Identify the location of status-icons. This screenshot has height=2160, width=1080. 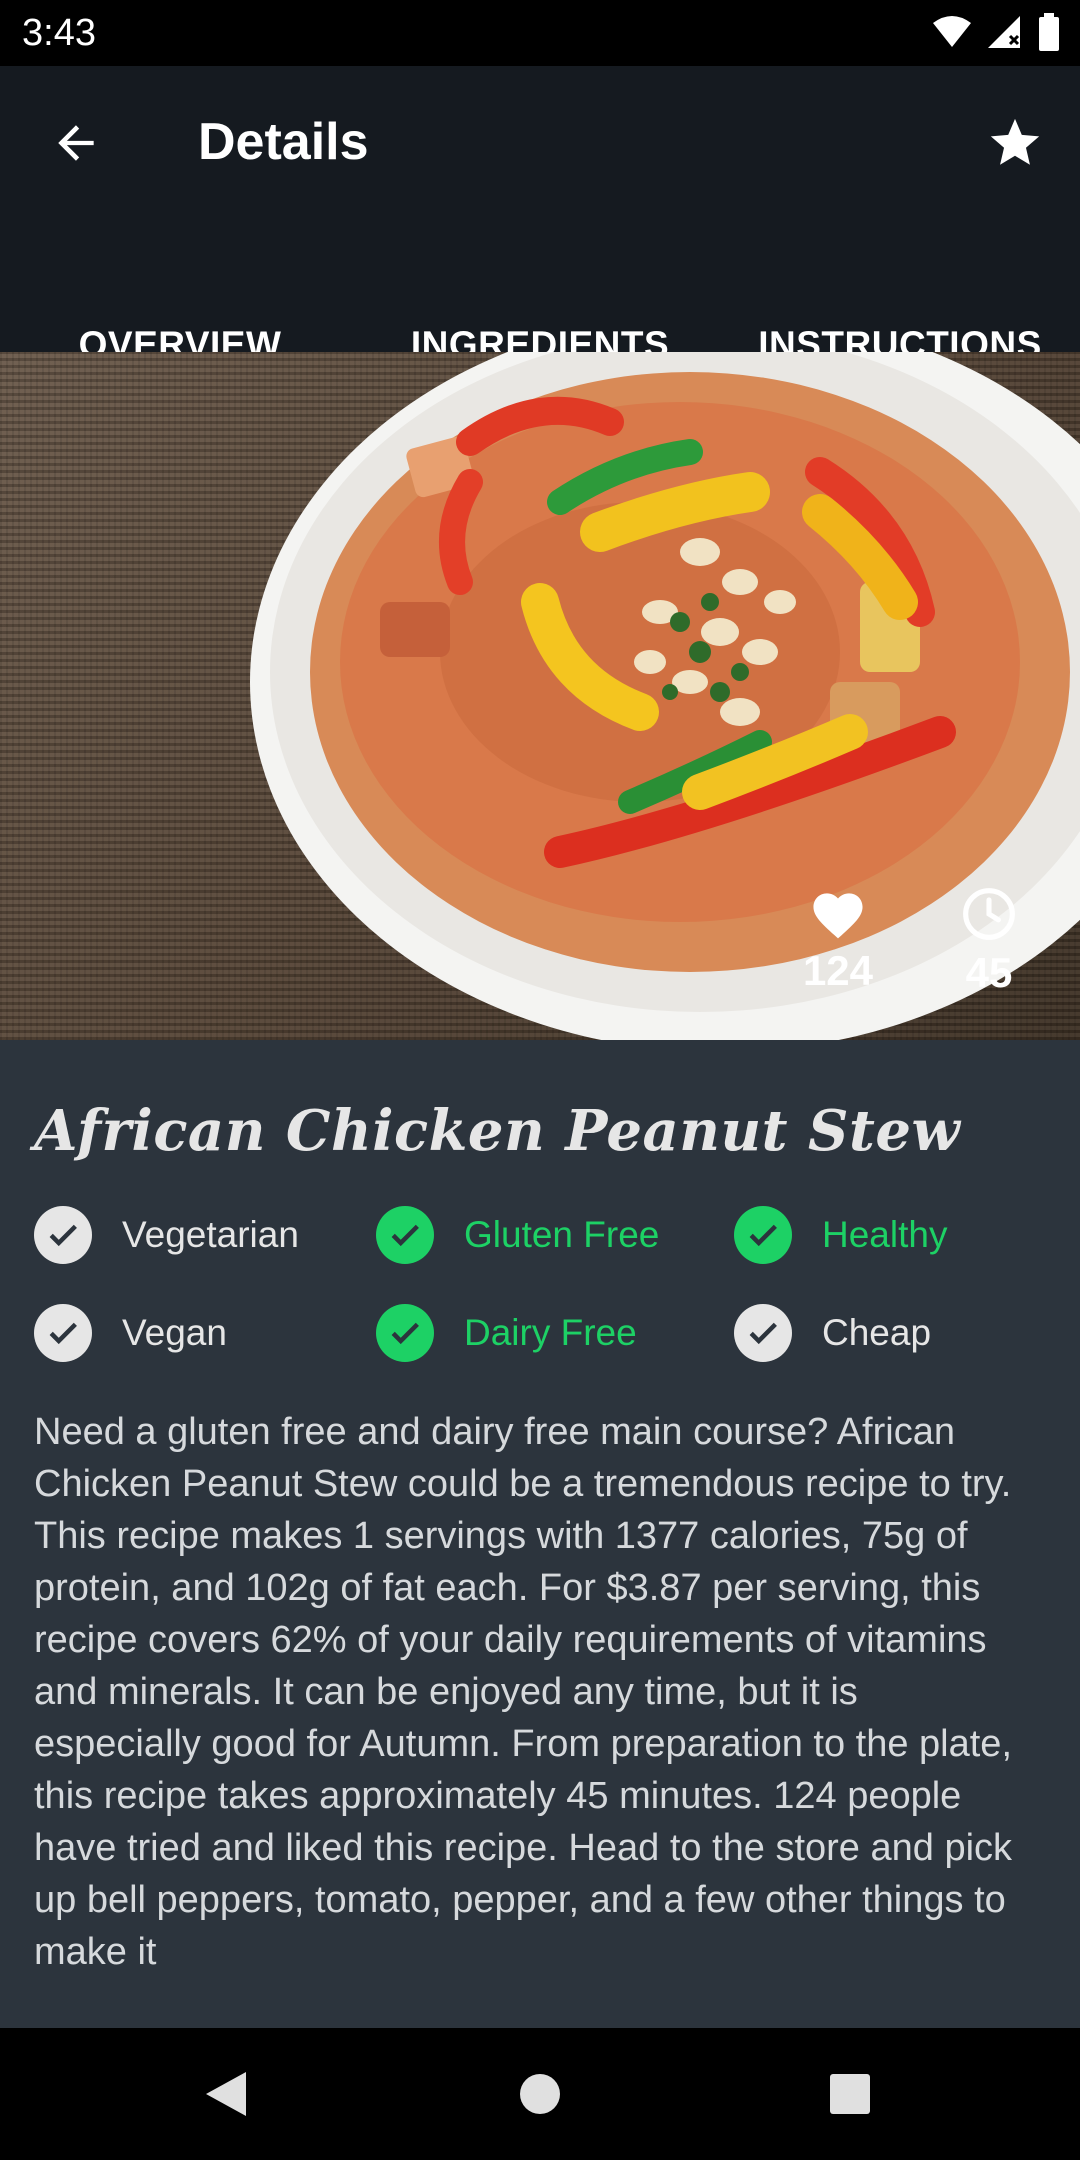
(996, 34).